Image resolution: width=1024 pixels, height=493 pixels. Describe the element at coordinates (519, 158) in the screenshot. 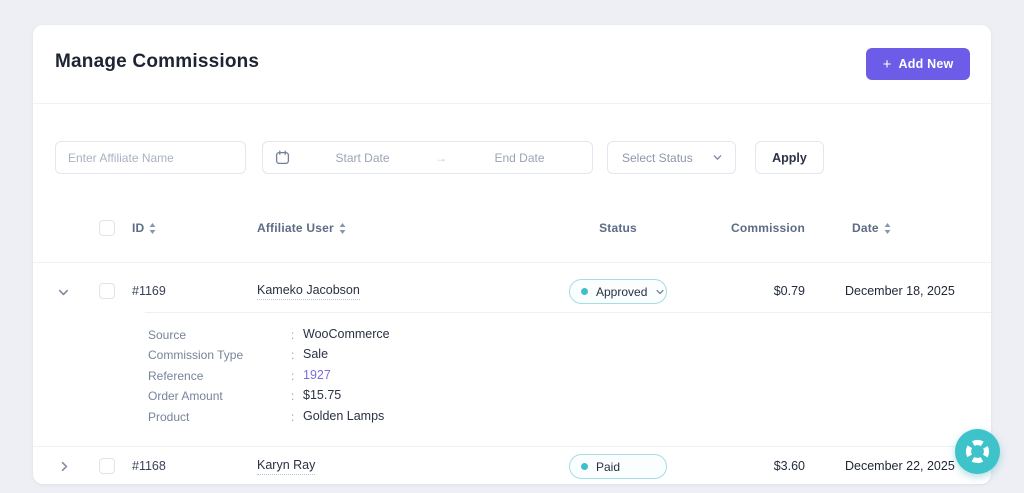

I see `end-date-placeholder: End Date` at that location.